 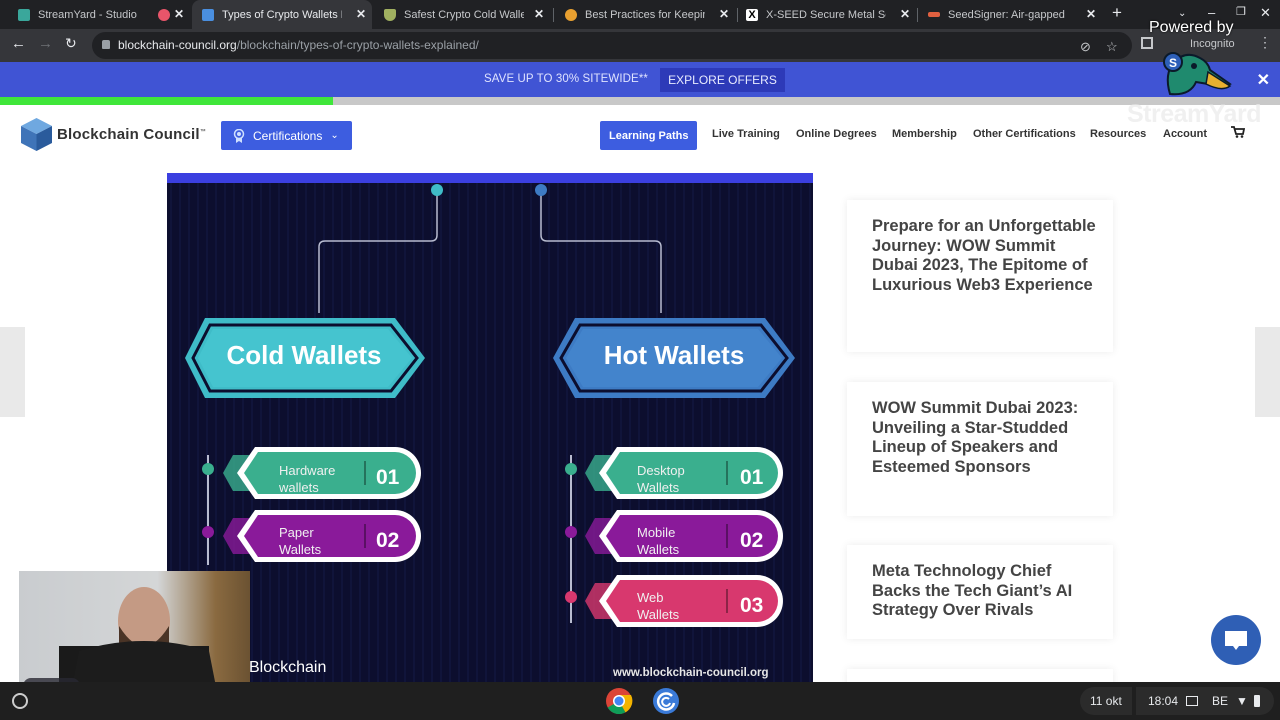 What do you see at coordinates (1241, 11) in the screenshot?
I see `restore-icon: ❐` at bounding box center [1241, 11].